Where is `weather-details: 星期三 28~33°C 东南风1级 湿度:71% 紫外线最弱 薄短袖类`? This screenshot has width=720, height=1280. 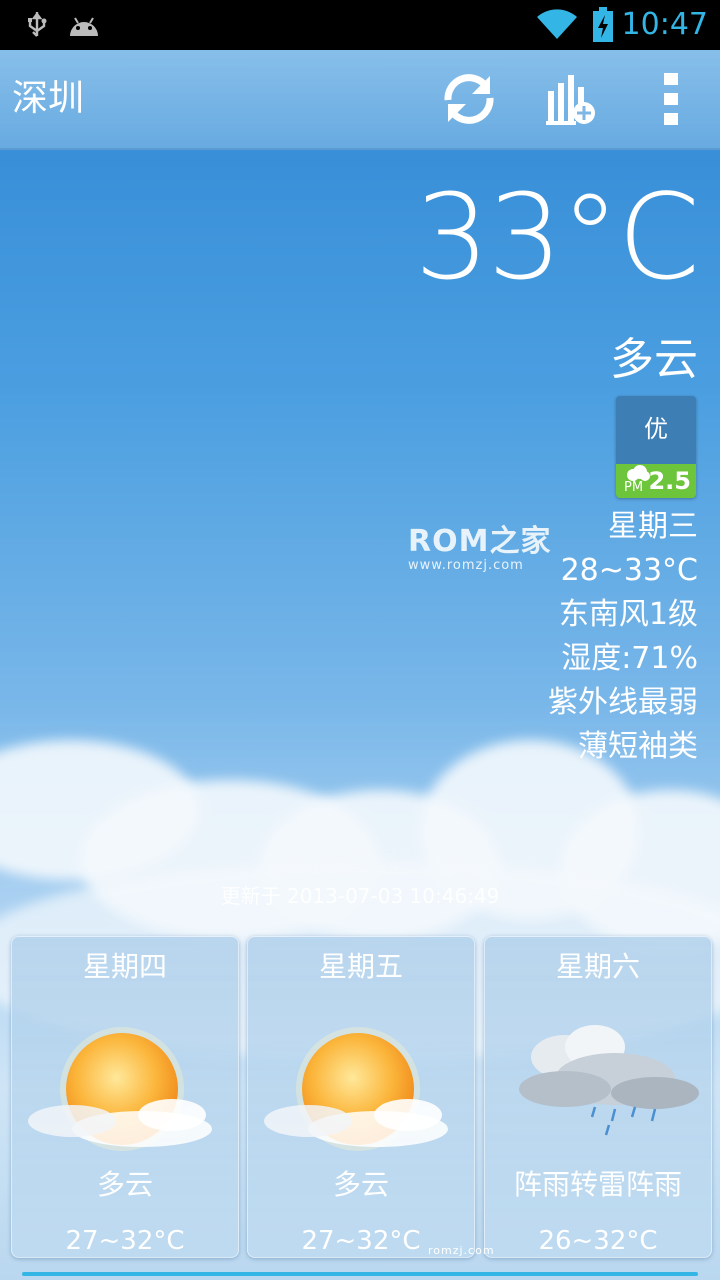
weather-details: 星期三 28~33°C 东南风1级 湿度:71% 紫外线最弱 薄短袖类 is located at coordinates (623, 637).